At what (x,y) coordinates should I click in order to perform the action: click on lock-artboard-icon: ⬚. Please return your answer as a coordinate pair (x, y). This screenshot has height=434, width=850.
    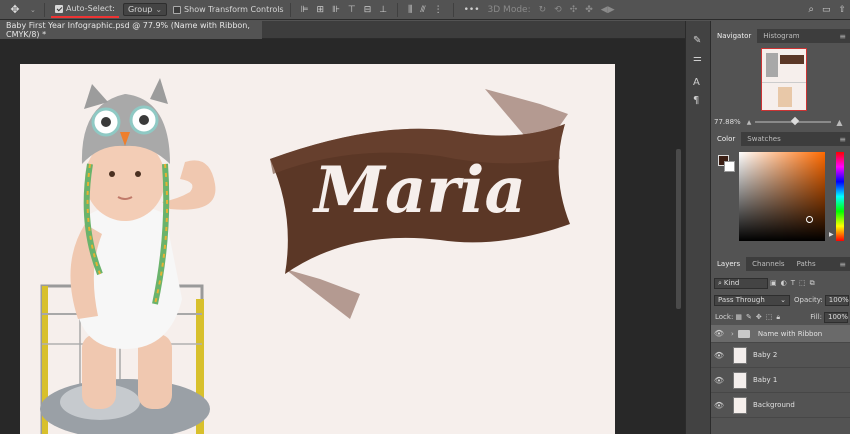
    Looking at the image, I should click on (769, 317).